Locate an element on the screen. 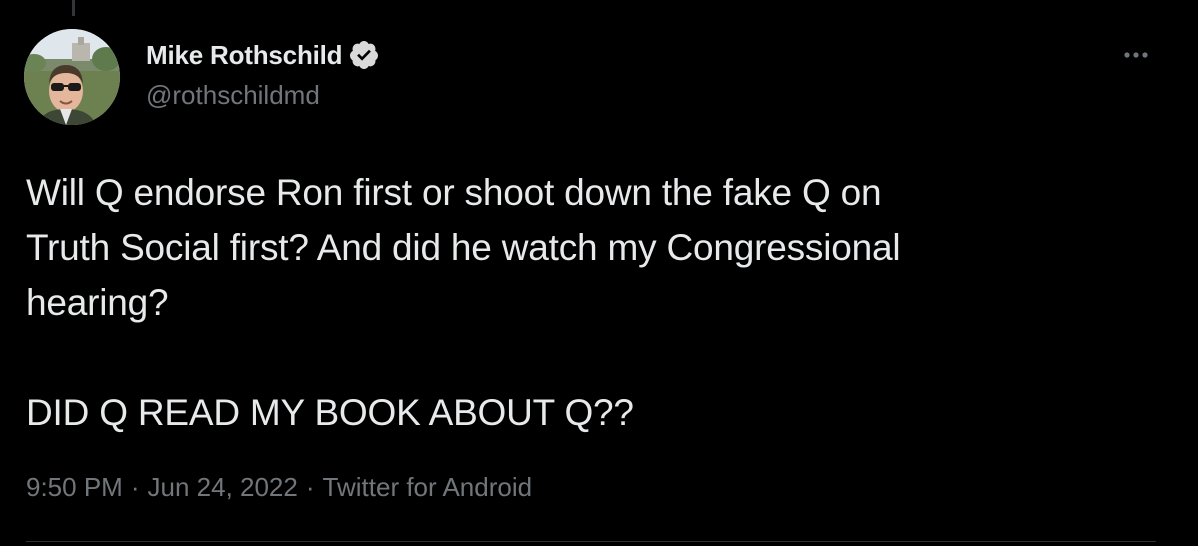  avatar-photo is located at coordinates (72, 77).